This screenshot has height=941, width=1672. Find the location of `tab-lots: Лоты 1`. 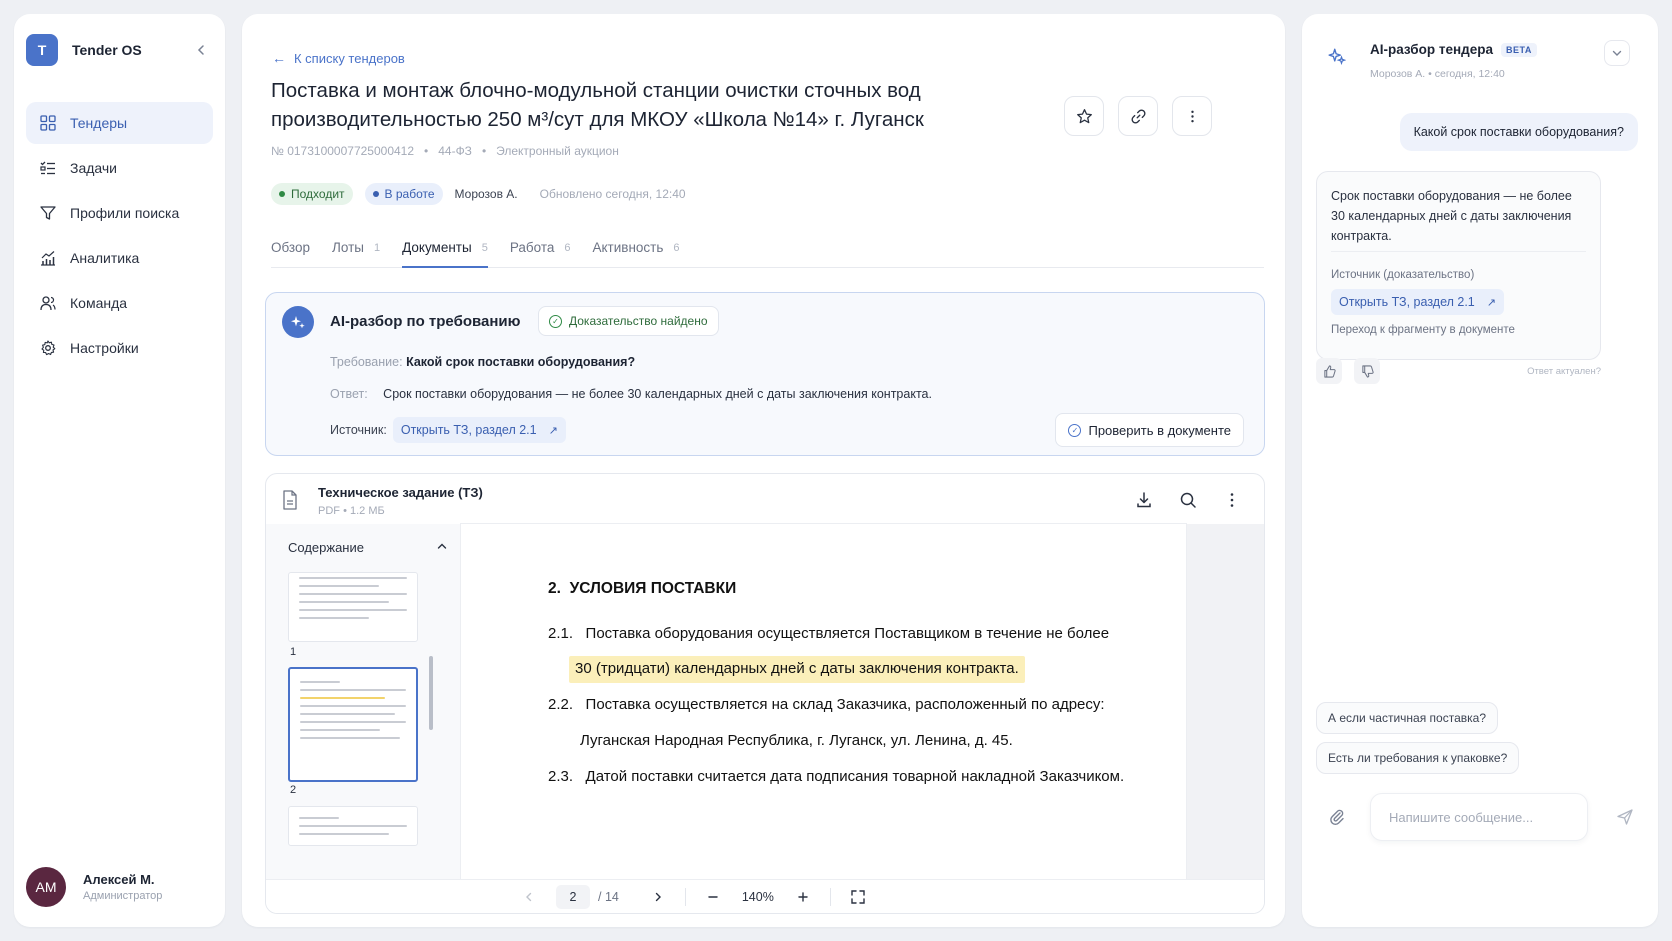

tab-lots: Лоты 1 is located at coordinates (356, 252).